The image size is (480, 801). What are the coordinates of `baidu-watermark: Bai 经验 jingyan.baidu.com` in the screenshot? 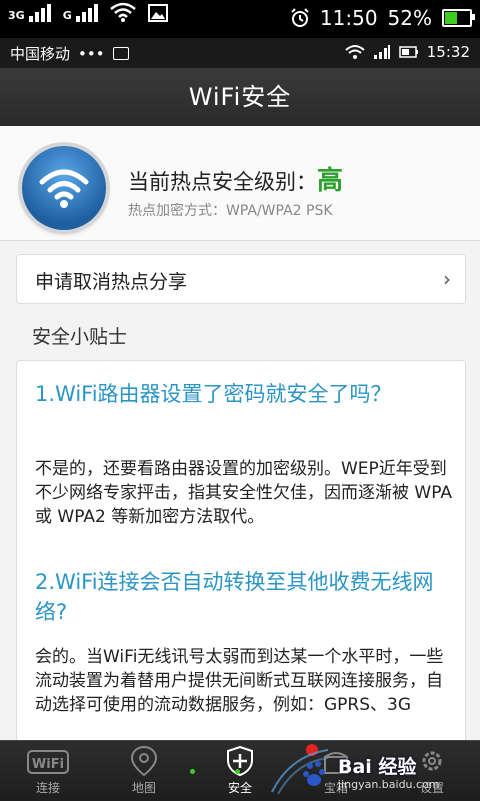 It's located at (370, 772).